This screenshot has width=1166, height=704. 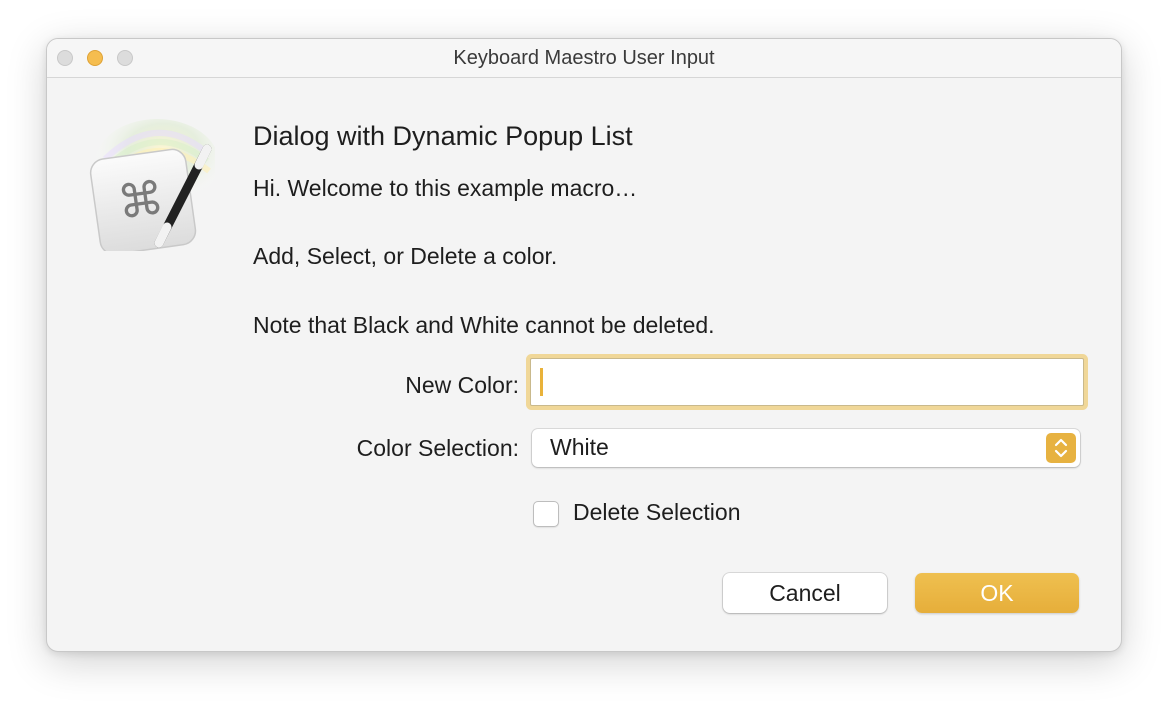 What do you see at coordinates (579, 447) in the screenshot?
I see `color-selection-value: White` at bounding box center [579, 447].